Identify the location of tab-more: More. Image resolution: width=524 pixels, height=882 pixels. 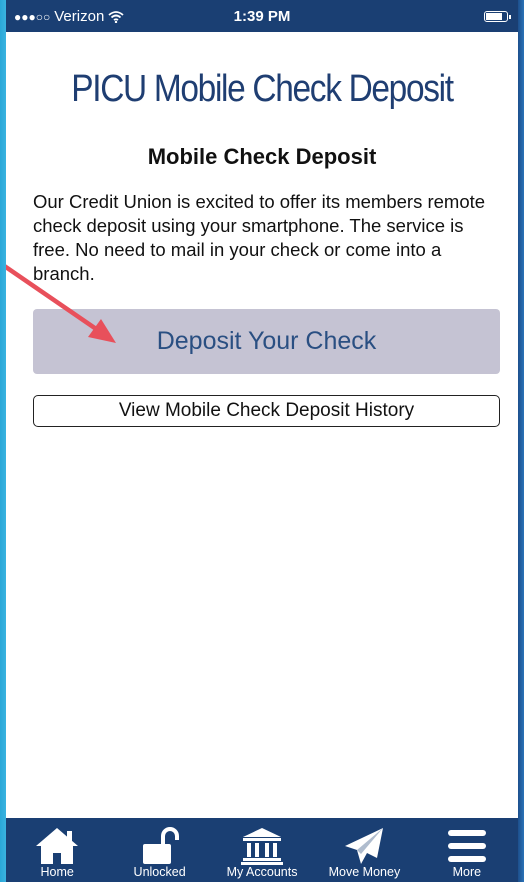
(467, 850).